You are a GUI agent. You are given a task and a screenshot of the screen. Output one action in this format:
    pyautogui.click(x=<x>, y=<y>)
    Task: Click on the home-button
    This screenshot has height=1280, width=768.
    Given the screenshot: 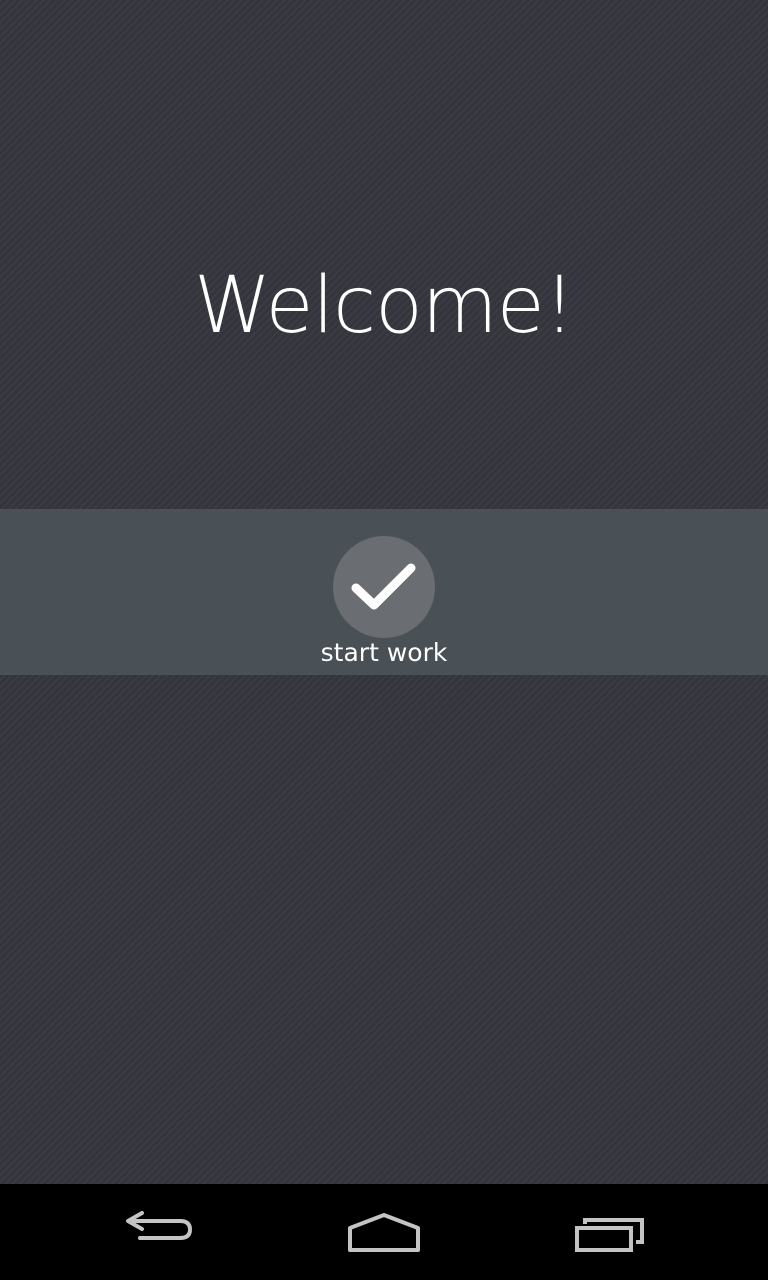 What is the action you would take?
    pyautogui.click(x=384, y=1232)
    